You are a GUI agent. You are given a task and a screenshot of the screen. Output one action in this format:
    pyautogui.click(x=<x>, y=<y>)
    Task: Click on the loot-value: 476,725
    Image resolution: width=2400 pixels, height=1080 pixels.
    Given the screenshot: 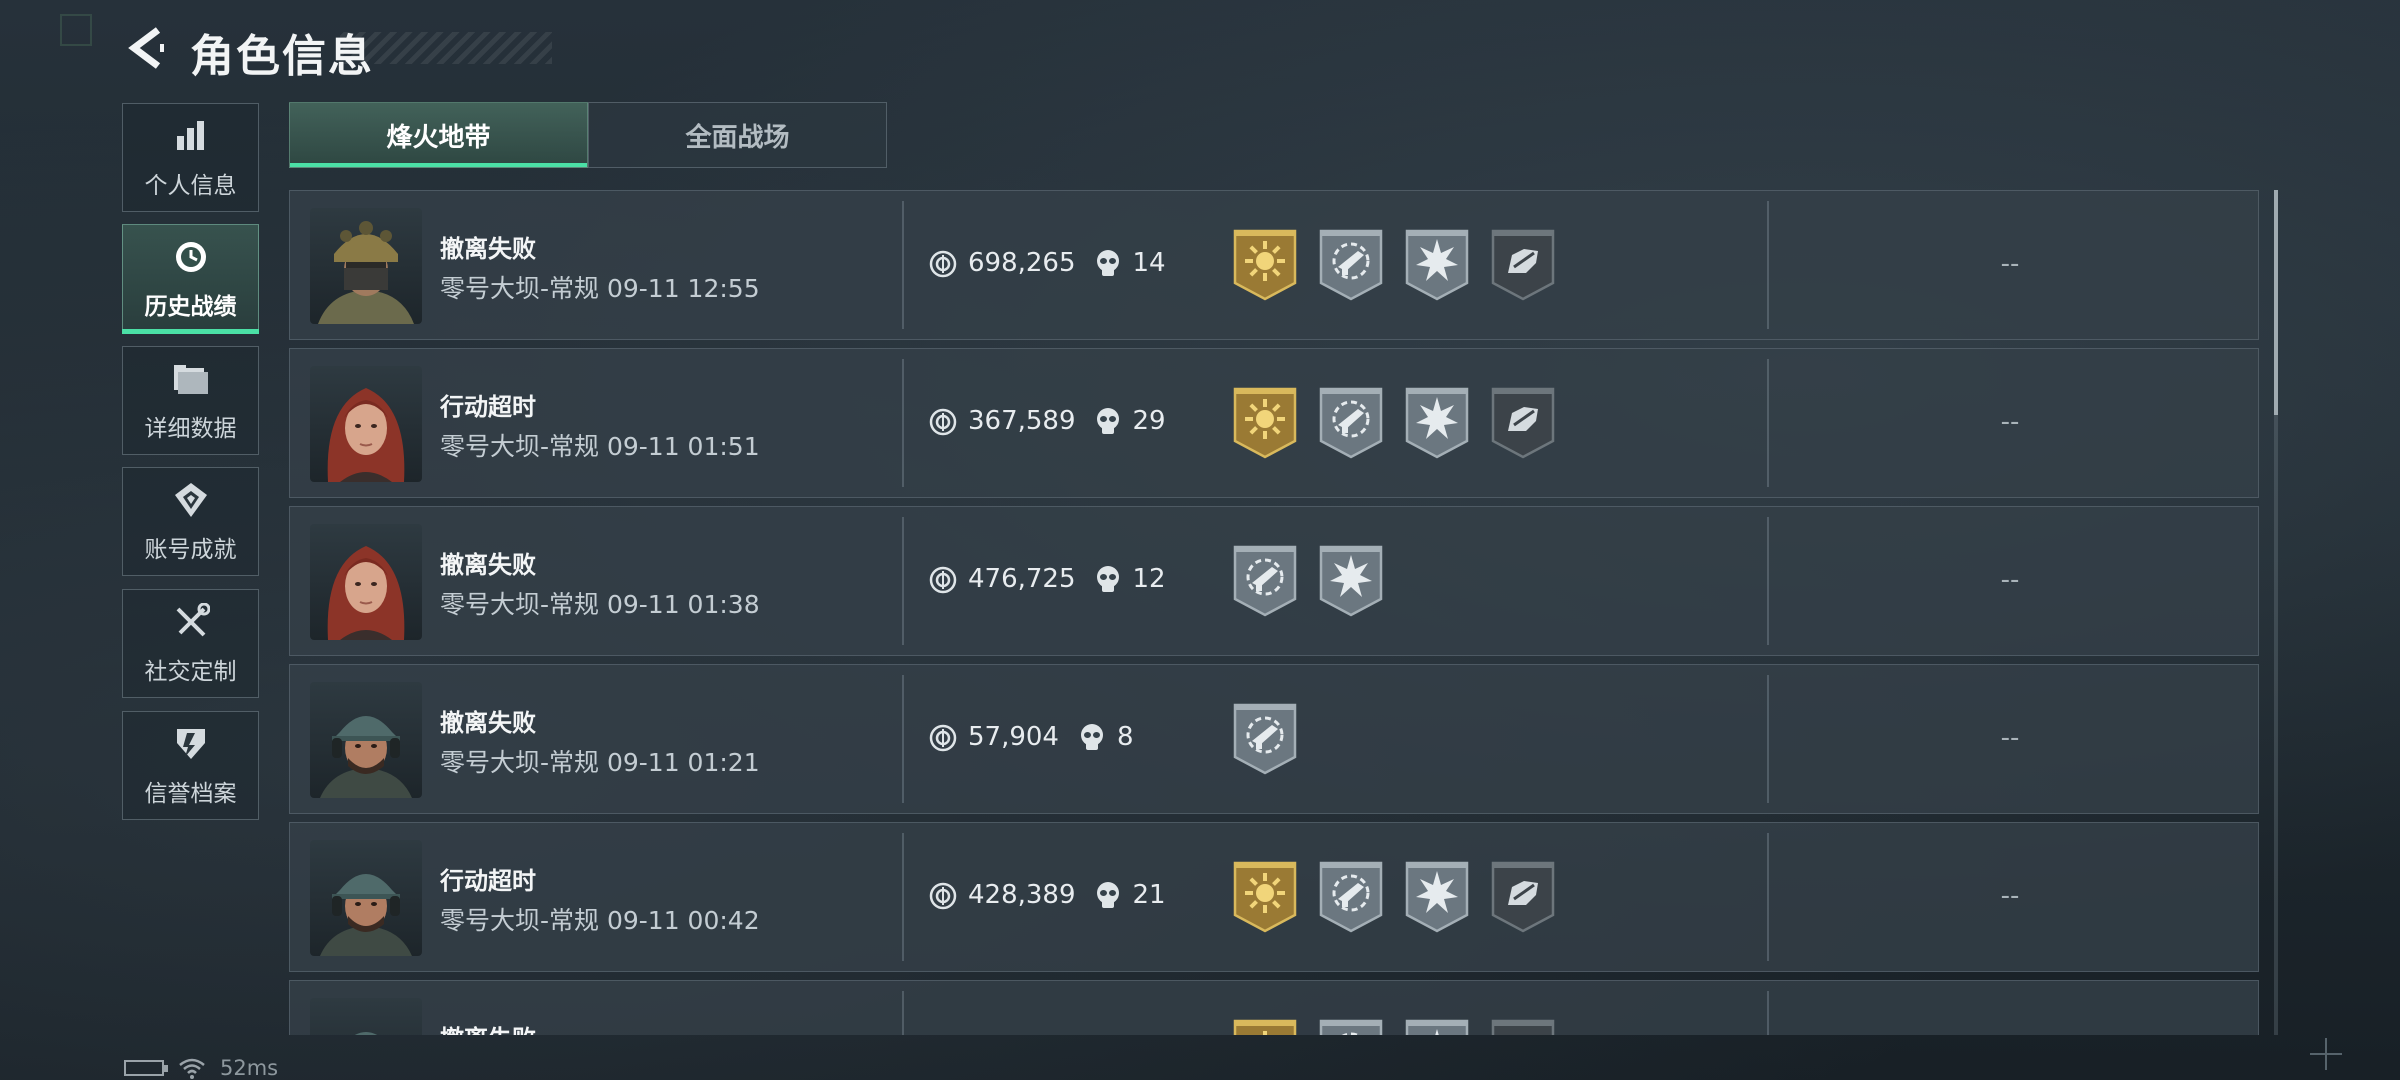 What is the action you would take?
    pyautogui.click(x=1022, y=579)
    